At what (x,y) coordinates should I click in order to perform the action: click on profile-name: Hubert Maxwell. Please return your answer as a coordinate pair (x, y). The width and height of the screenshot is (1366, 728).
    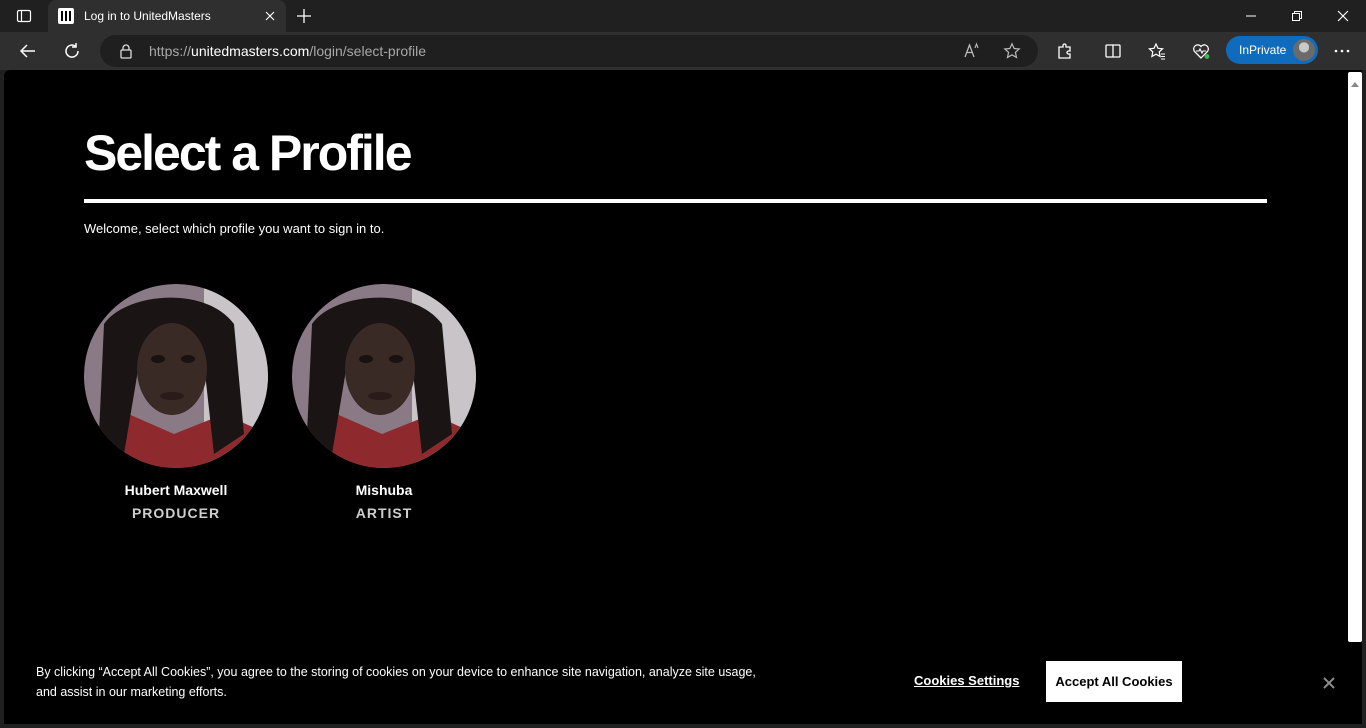
    Looking at the image, I should click on (176, 490).